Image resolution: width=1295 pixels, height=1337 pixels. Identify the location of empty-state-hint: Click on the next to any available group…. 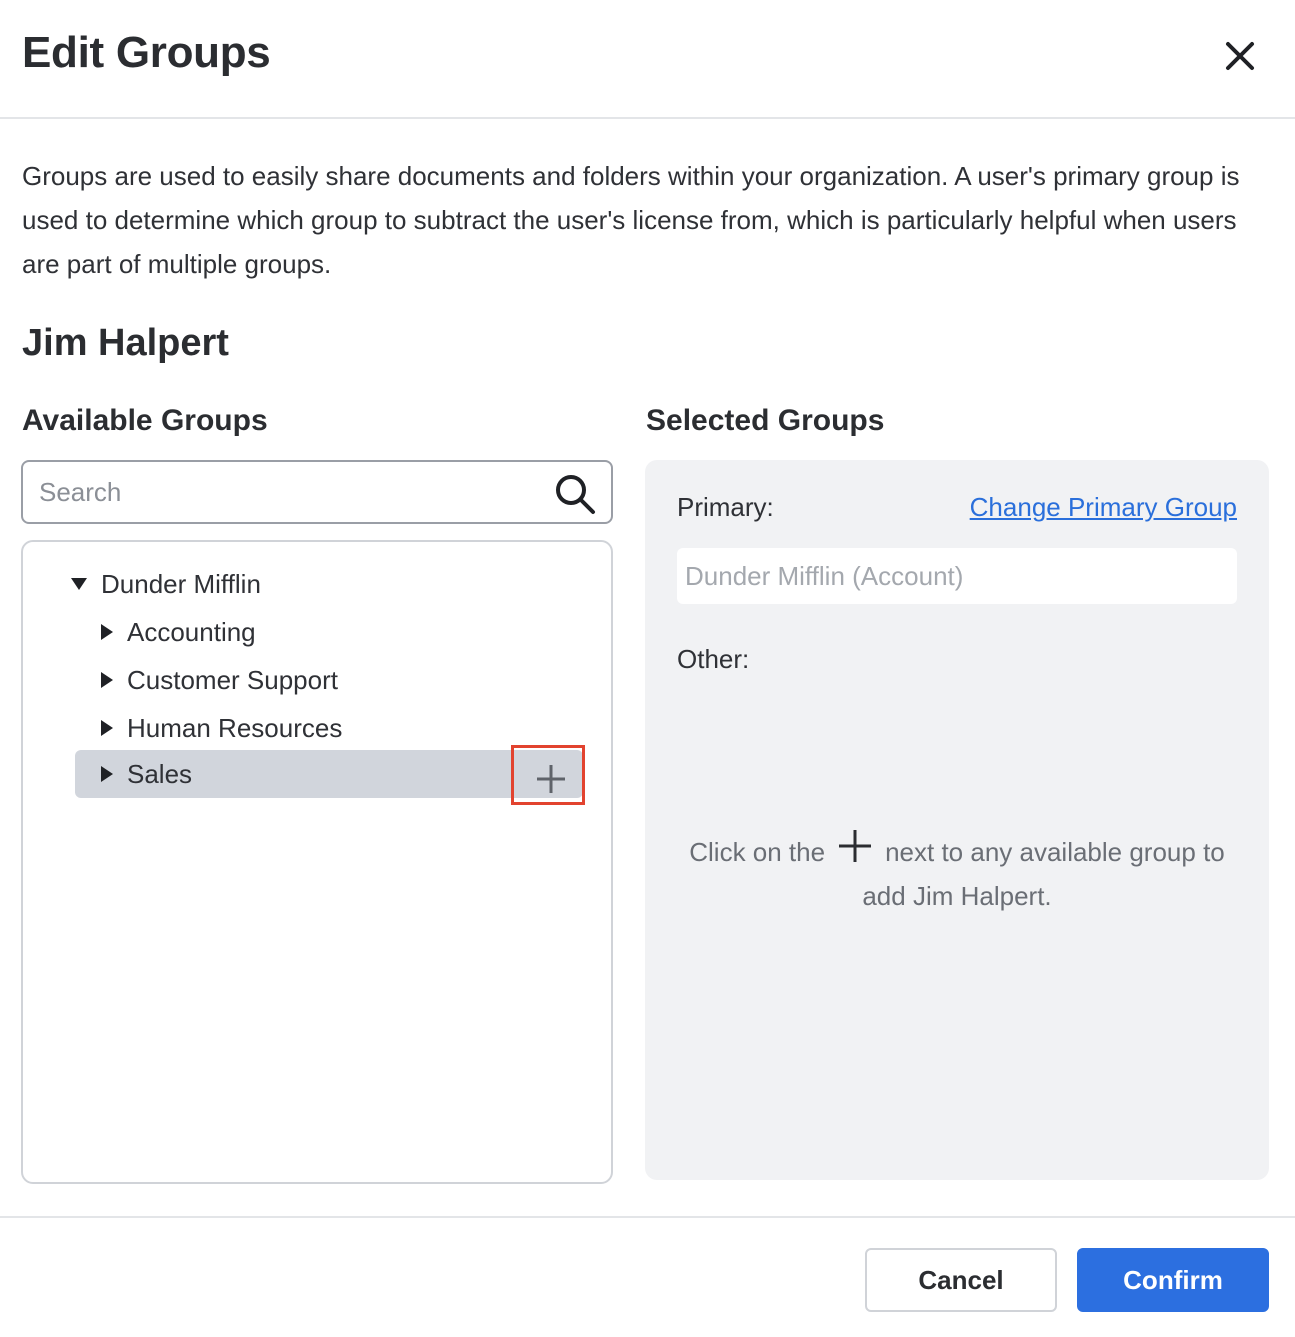
(957, 874).